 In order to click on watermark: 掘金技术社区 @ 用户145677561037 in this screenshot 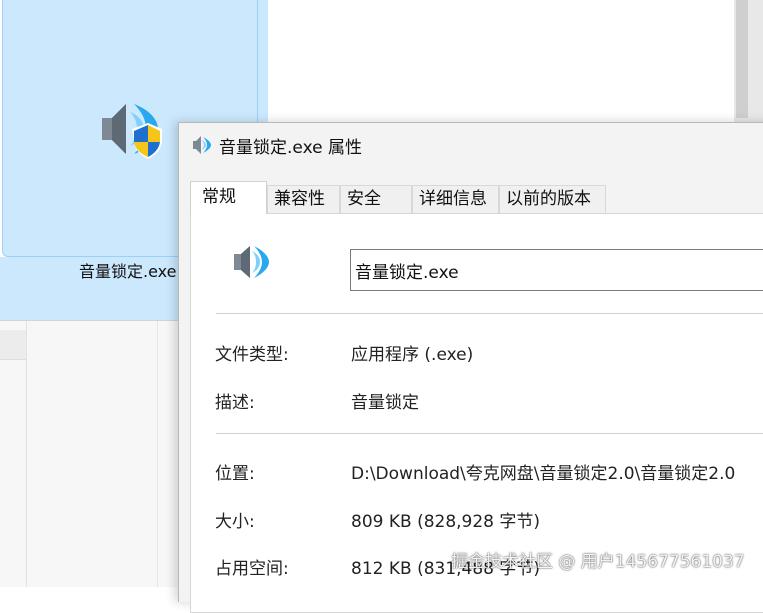, I will do `click(598, 562)`.